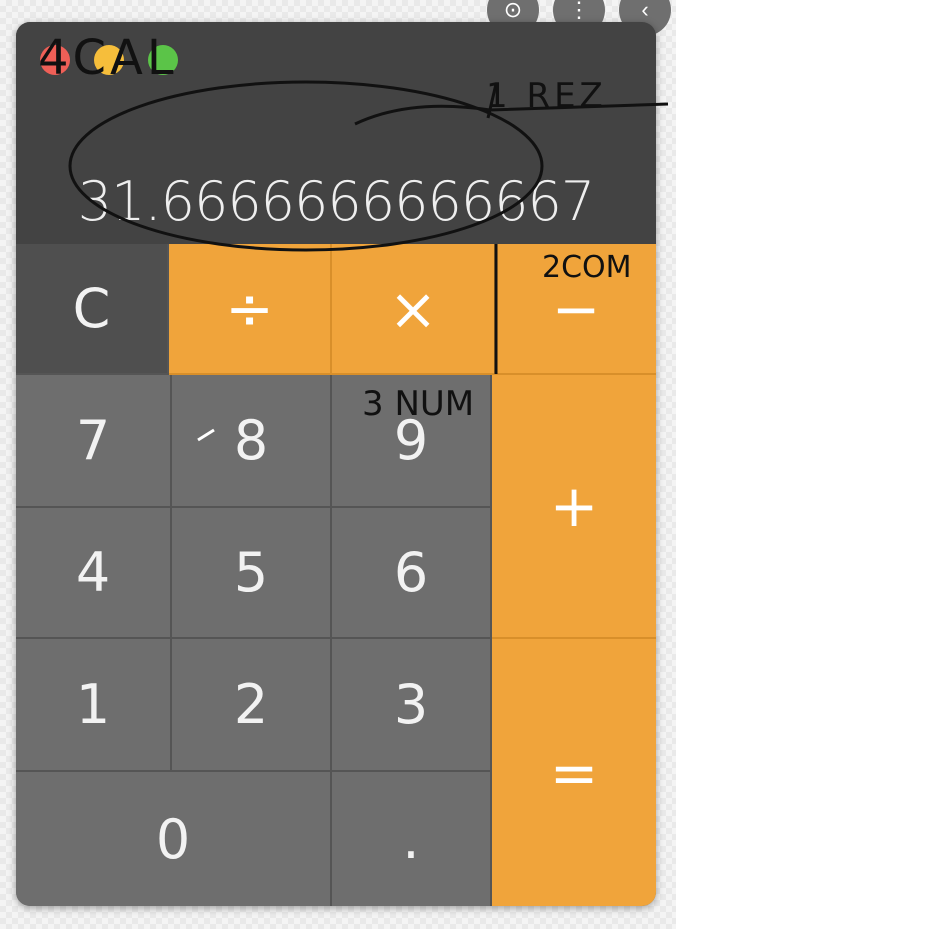 The image size is (930, 929). Describe the element at coordinates (94, 705) in the screenshot. I see `digit-1-button: 1` at that location.